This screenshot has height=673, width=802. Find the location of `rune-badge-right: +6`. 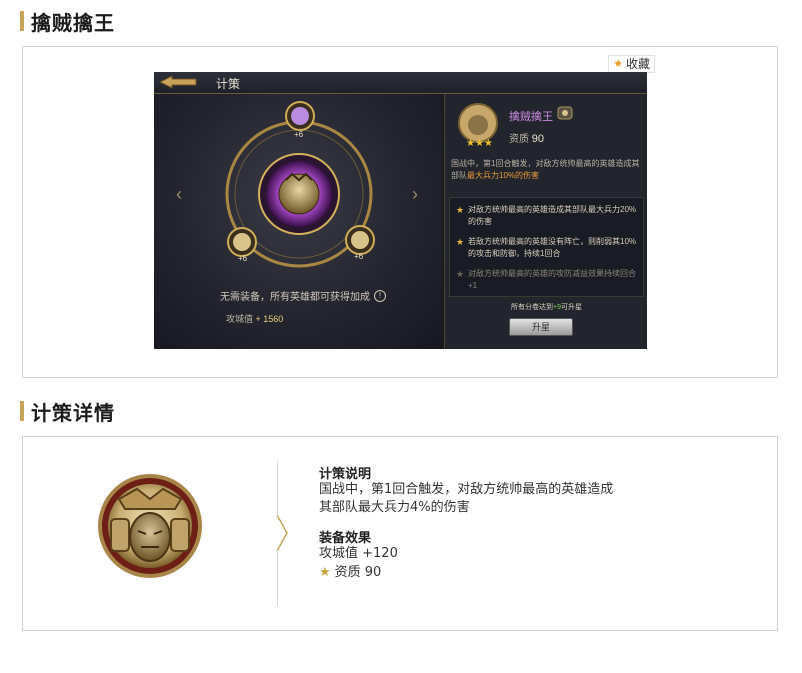

rune-badge-right: +6 is located at coordinates (359, 256).